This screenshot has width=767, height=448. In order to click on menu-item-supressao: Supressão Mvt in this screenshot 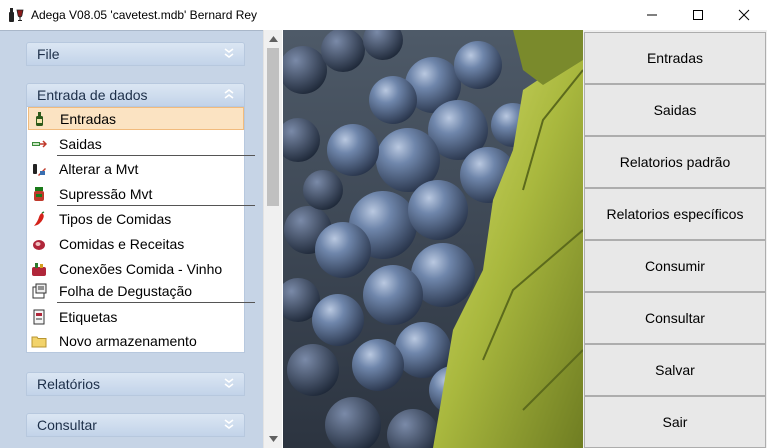, I will do `click(136, 193)`.